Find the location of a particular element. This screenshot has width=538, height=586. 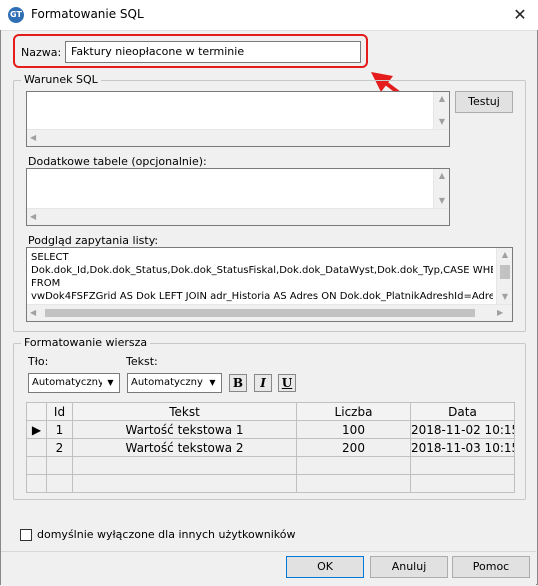

close-icon: ✕ is located at coordinates (520, 15).